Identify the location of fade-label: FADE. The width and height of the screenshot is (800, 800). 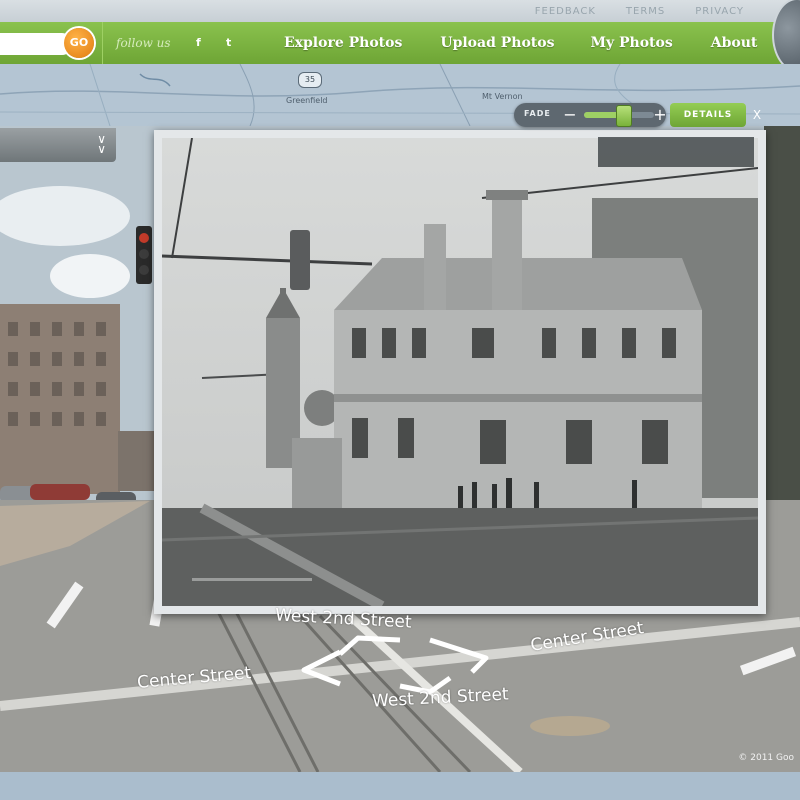
(537, 113).